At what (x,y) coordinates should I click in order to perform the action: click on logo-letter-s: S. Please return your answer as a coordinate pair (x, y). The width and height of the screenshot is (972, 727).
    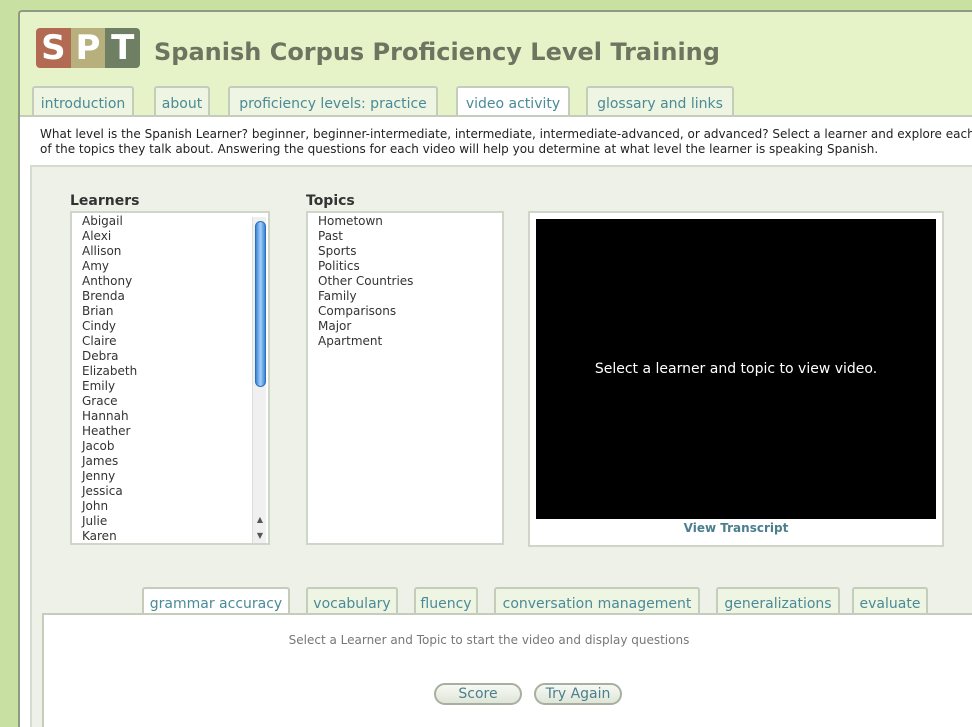
    Looking at the image, I should click on (53, 48).